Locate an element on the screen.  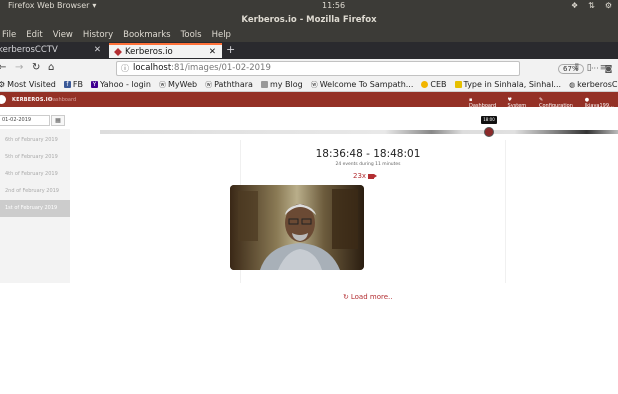
app-menu: Firefox Web Browser ▾ is located at coordinates (52, 5).